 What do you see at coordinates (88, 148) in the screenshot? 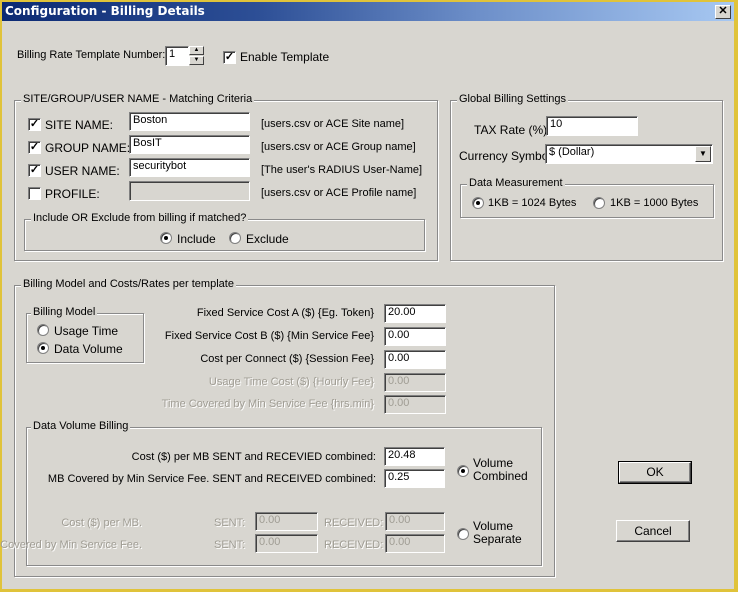
I see `group-name-label: GROUP NAME:` at bounding box center [88, 148].